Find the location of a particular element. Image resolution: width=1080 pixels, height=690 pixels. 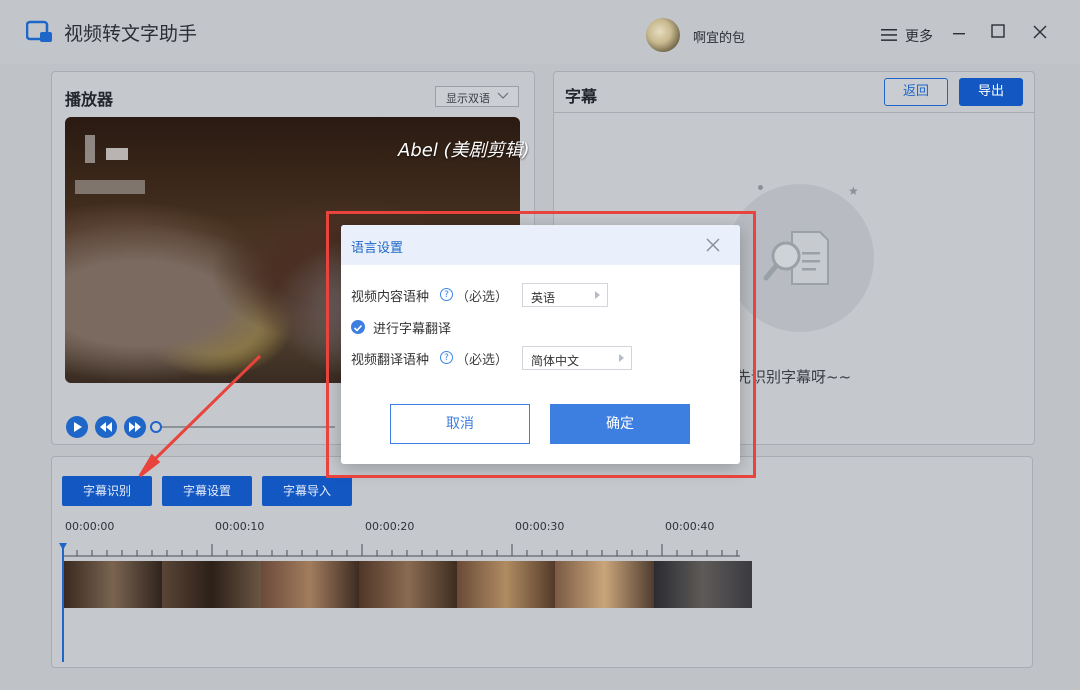

player-title: 播放器 is located at coordinates (89, 99).